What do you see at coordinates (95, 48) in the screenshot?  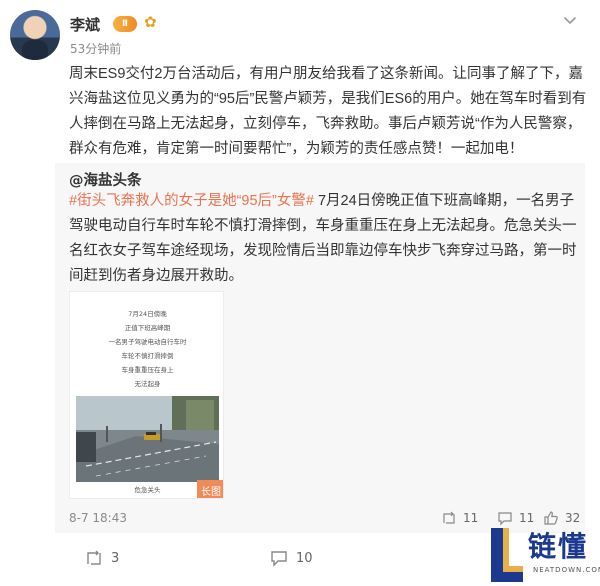 I see `post-timestamp: 53分钟前` at bounding box center [95, 48].